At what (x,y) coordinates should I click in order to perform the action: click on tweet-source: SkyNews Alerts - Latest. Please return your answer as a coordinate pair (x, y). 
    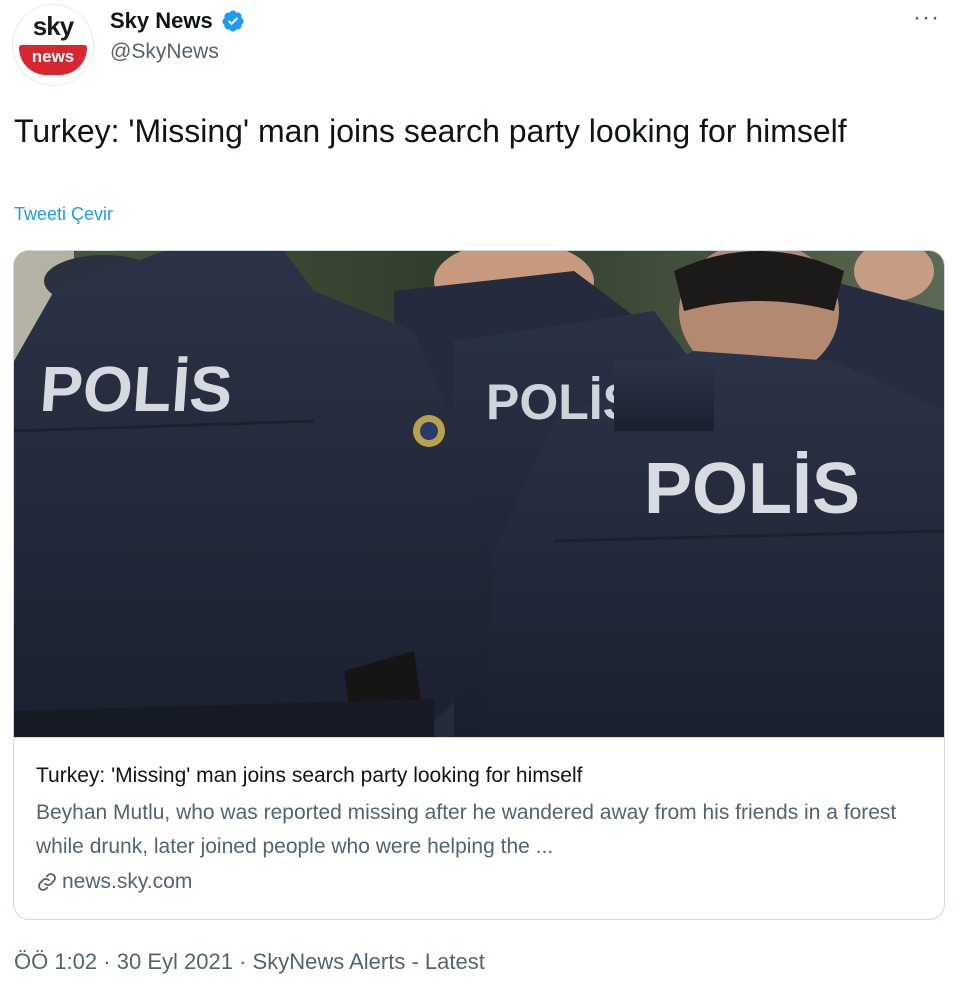
    Looking at the image, I should click on (369, 961).